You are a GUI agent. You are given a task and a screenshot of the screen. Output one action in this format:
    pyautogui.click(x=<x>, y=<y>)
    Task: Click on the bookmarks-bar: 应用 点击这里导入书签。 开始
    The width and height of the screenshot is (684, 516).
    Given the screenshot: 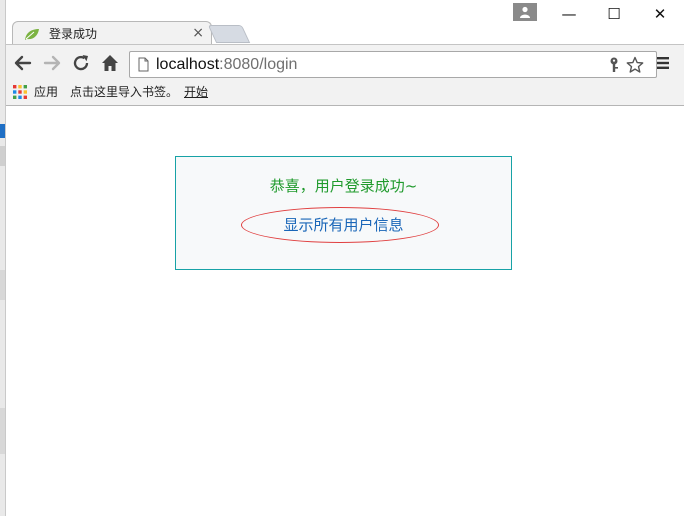 What is the action you would take?
    pyautogui.click(x=345, y=93)
    